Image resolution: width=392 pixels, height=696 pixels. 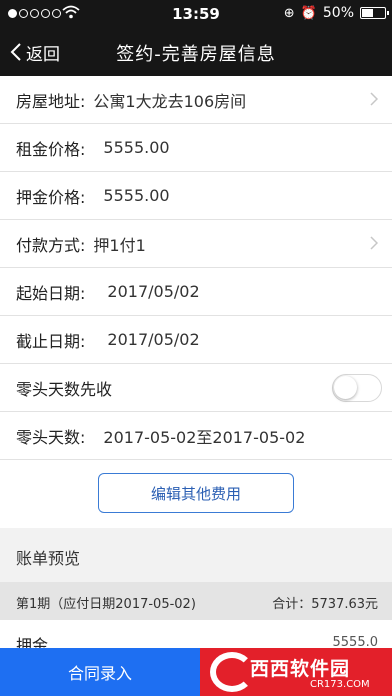 I want to click on start-date-label: 起始日期:, so click(x=51, y=293).